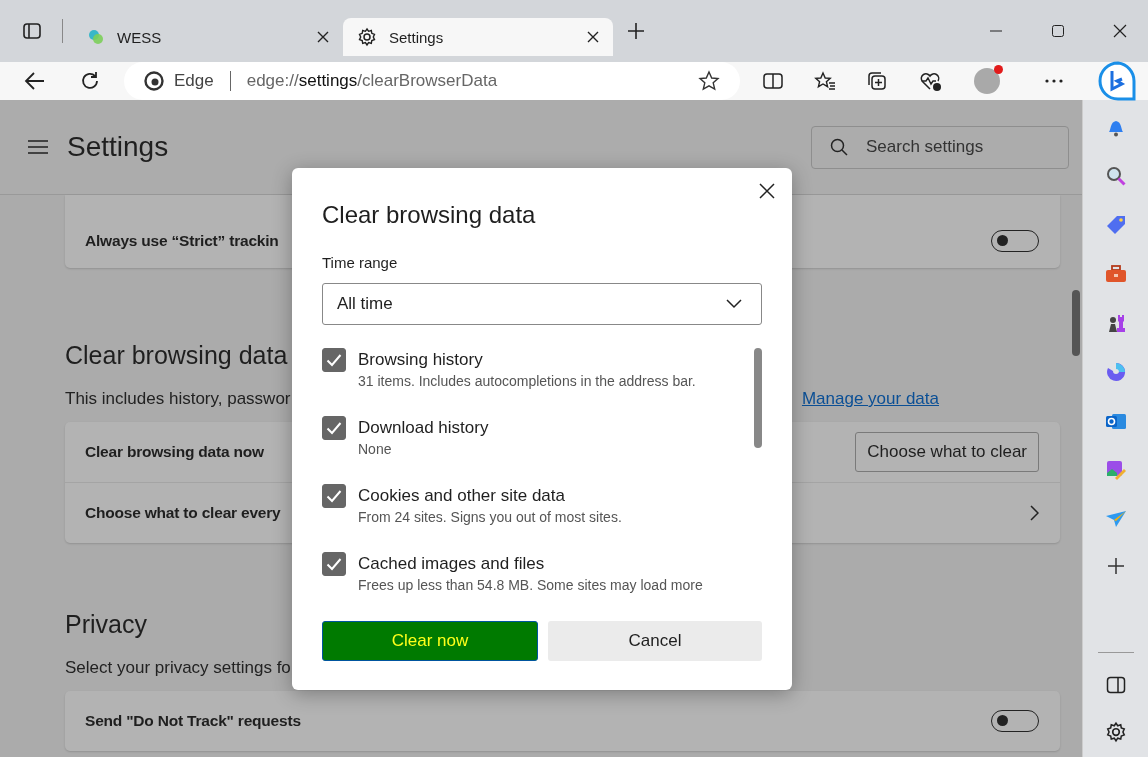 This screenshot has width=1148, height=757. Describe the element at coordinates (490, 517) in the screenshot. I see `option-detail: From 24 sites. Signs you out of most sites.` at that location.